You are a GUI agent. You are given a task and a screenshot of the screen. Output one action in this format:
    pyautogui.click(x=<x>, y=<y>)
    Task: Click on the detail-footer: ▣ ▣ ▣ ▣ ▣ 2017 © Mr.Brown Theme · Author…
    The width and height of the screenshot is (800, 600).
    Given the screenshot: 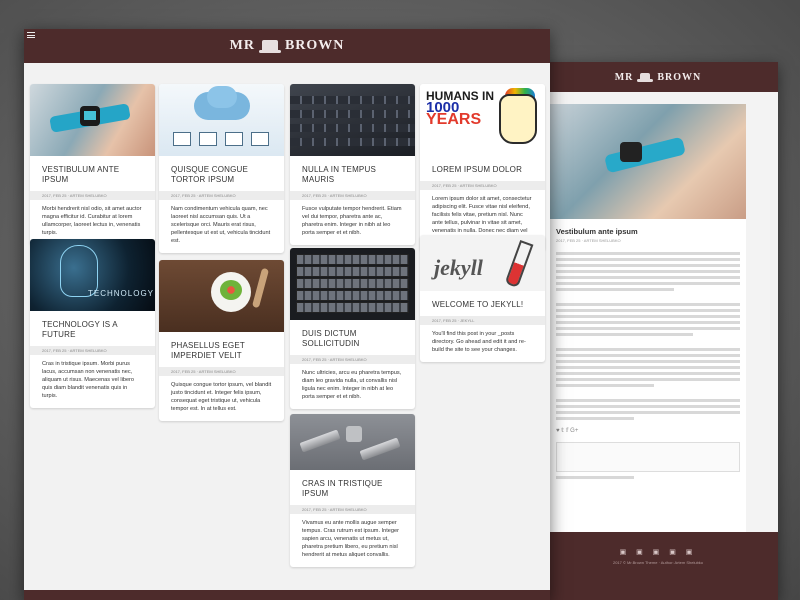 What is the action you would take?
    pyautogui.click(x=658, y=566)
    